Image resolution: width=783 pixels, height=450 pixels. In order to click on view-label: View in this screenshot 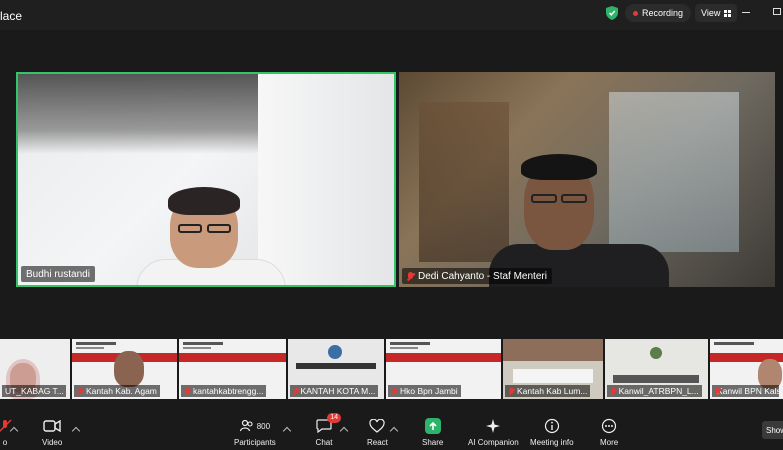, I will do `click(711, 13)`.